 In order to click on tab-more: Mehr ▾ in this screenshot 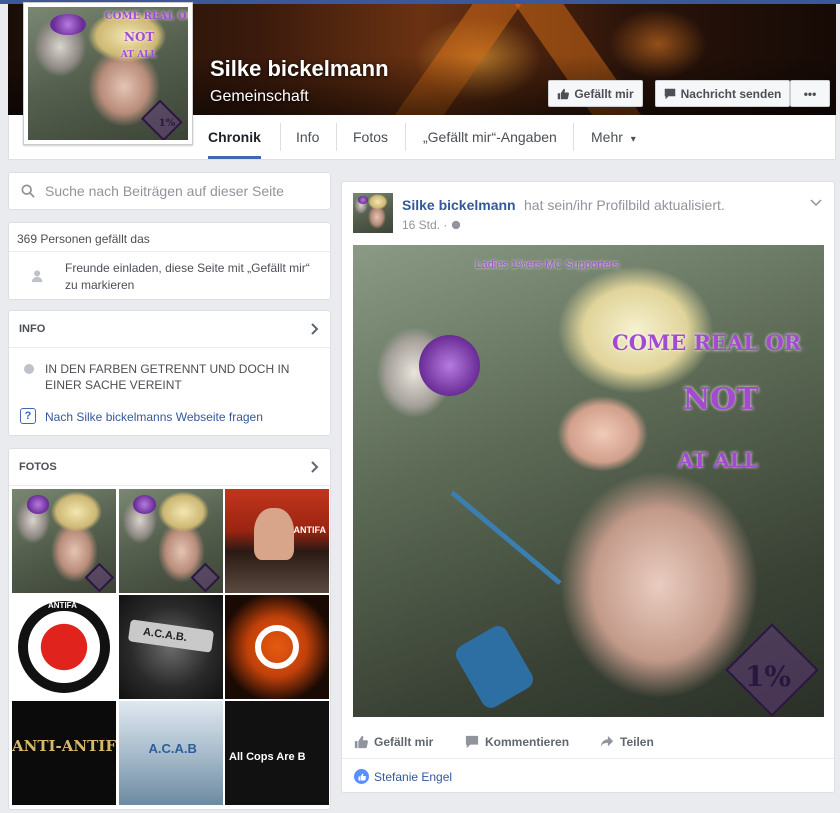, I will do `click(613, 137)`.